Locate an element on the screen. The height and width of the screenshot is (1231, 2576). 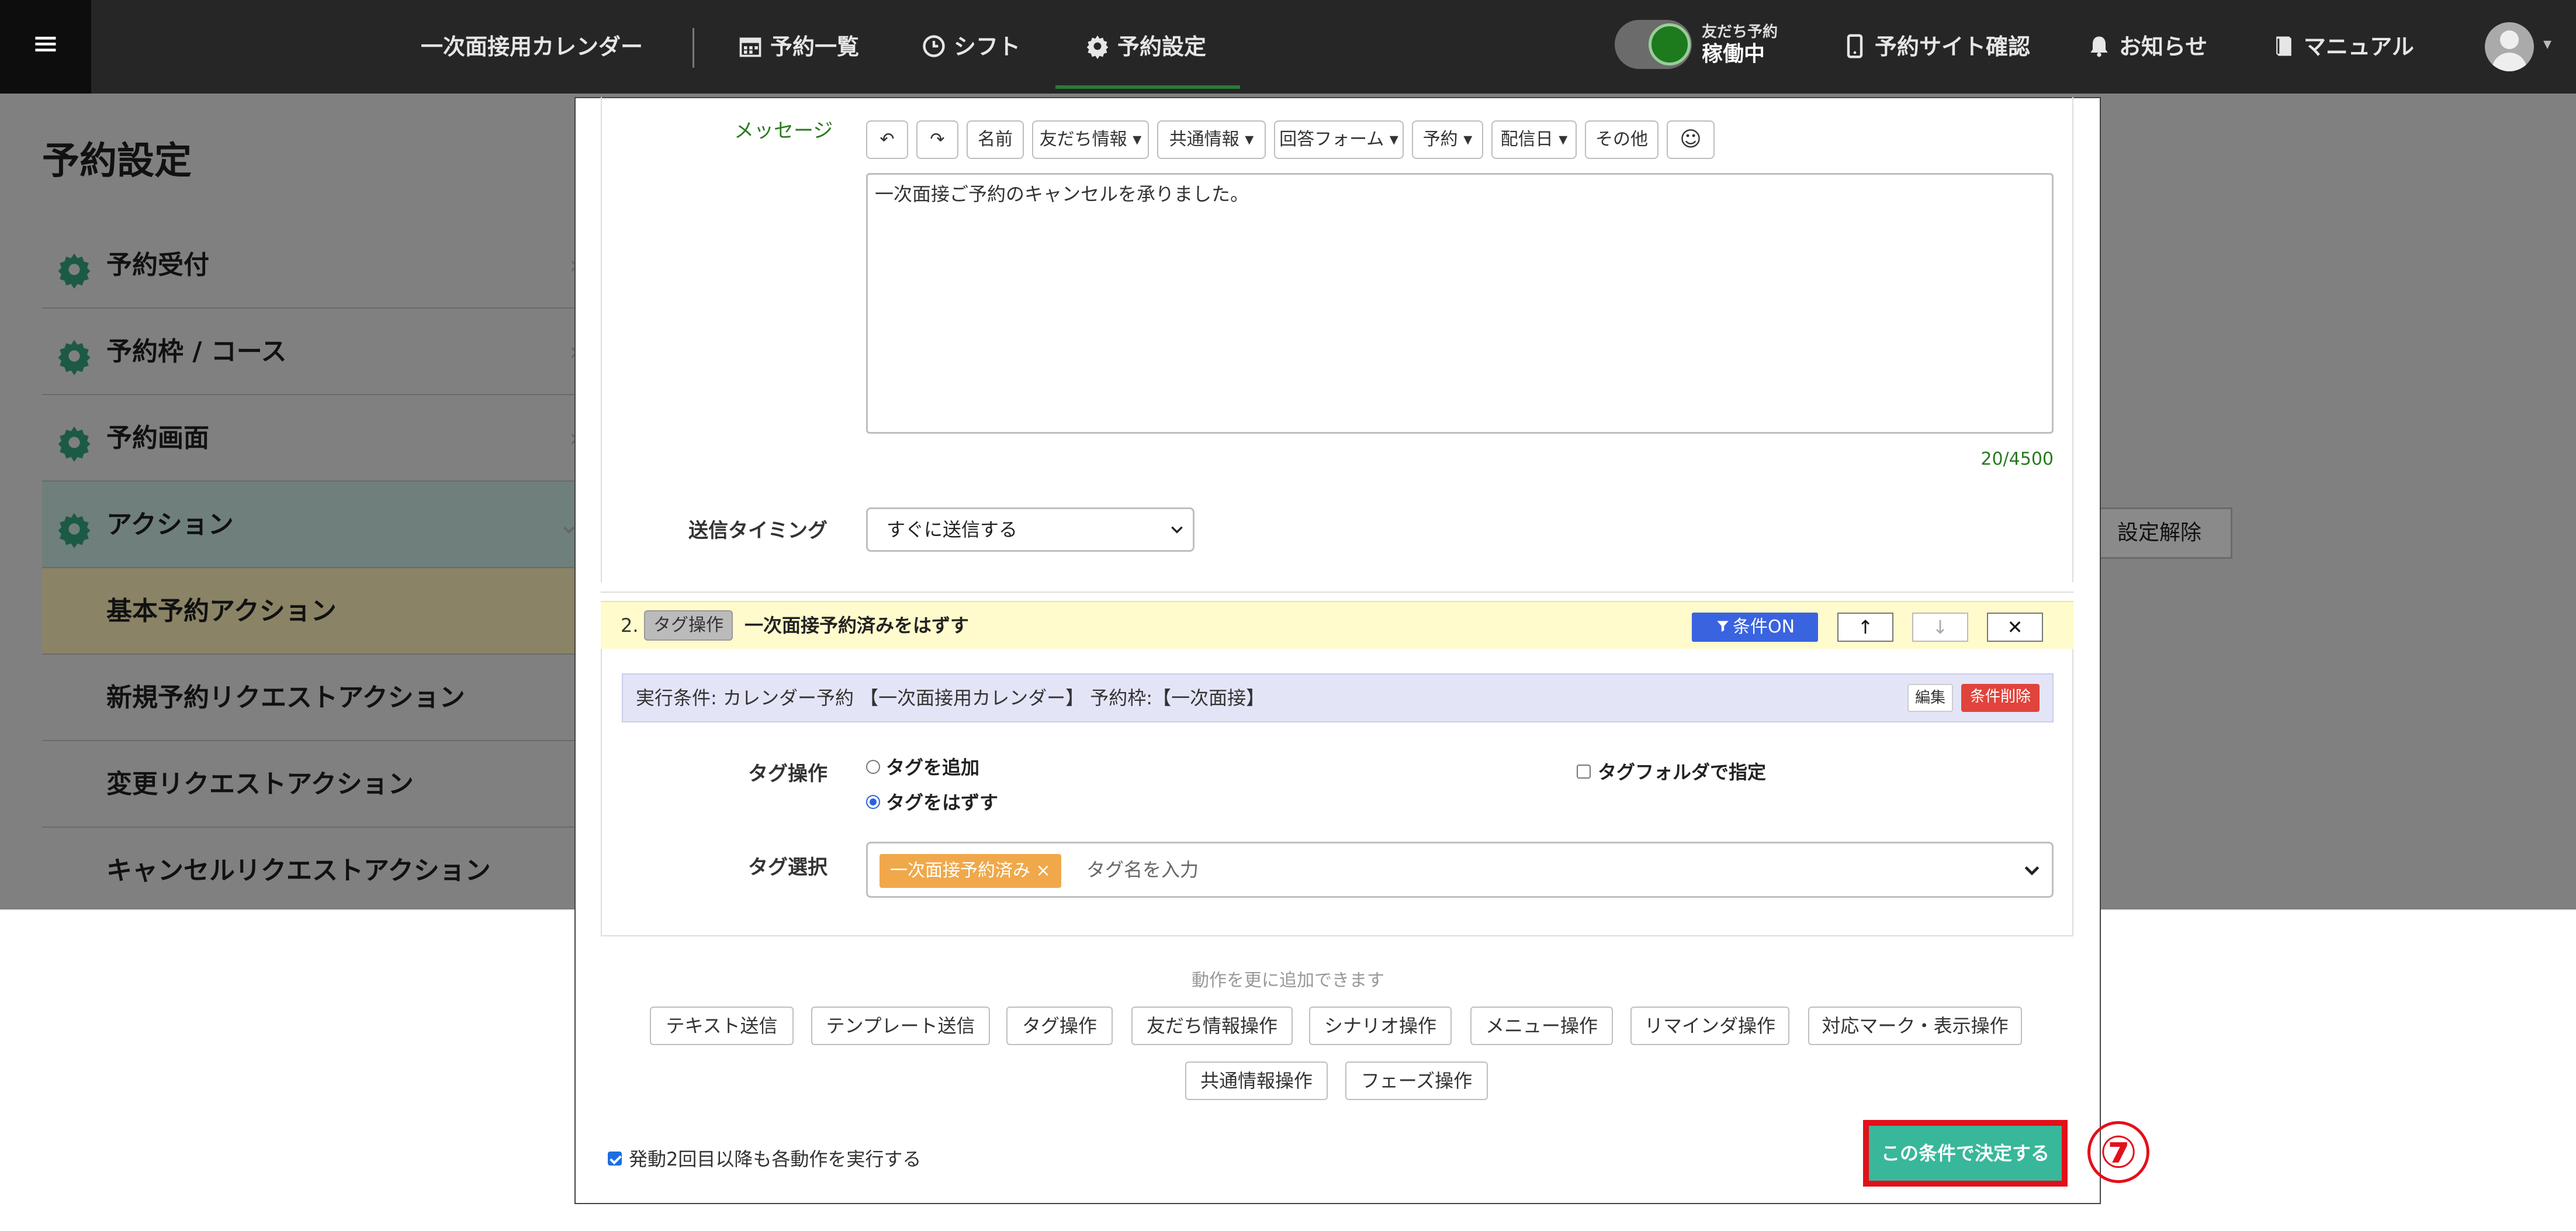
move-down-button: ↓ is located at coordinates (1940, 627).